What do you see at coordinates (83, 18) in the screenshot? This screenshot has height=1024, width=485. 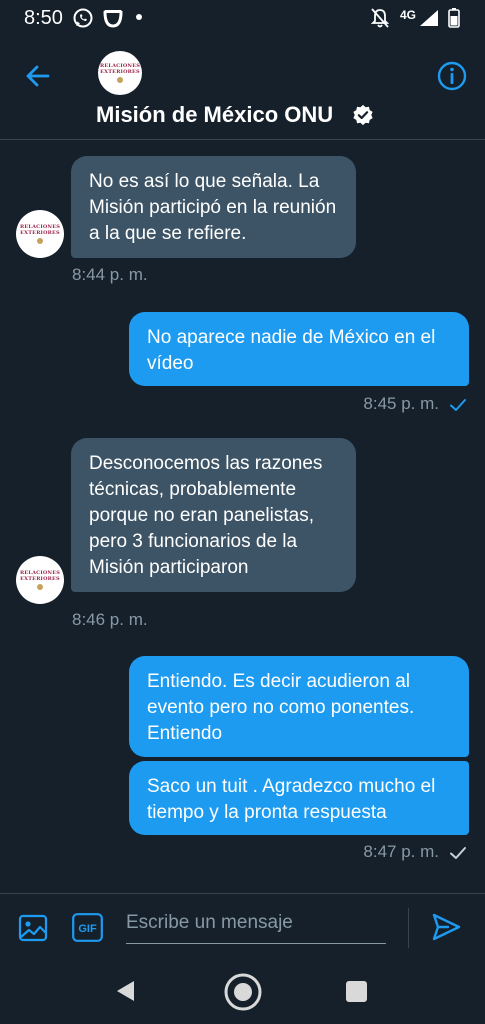 I see `whatsapp-icon` at bounding box center [83, 18].